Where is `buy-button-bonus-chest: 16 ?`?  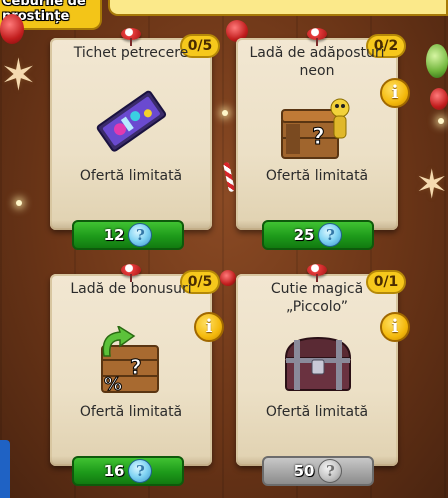 buy-button-bonus-chest: 16 ? is located at coordinates (128, 471).